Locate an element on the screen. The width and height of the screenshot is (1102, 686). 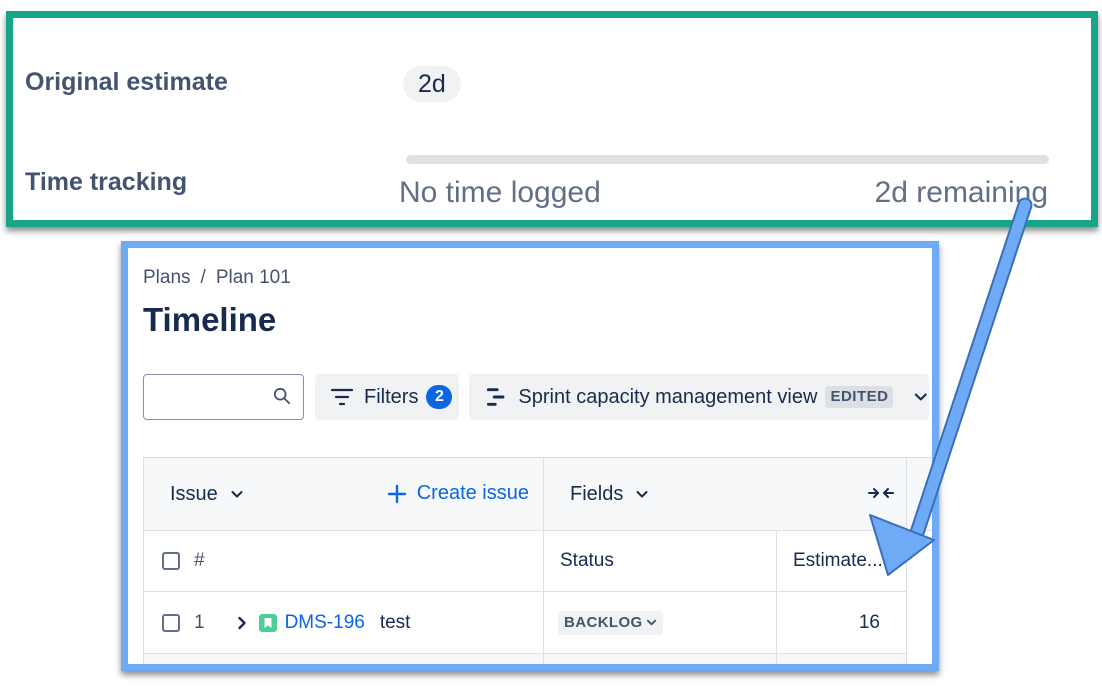
view-label: Sprint capacity management view is located at coordinates (668, 396).